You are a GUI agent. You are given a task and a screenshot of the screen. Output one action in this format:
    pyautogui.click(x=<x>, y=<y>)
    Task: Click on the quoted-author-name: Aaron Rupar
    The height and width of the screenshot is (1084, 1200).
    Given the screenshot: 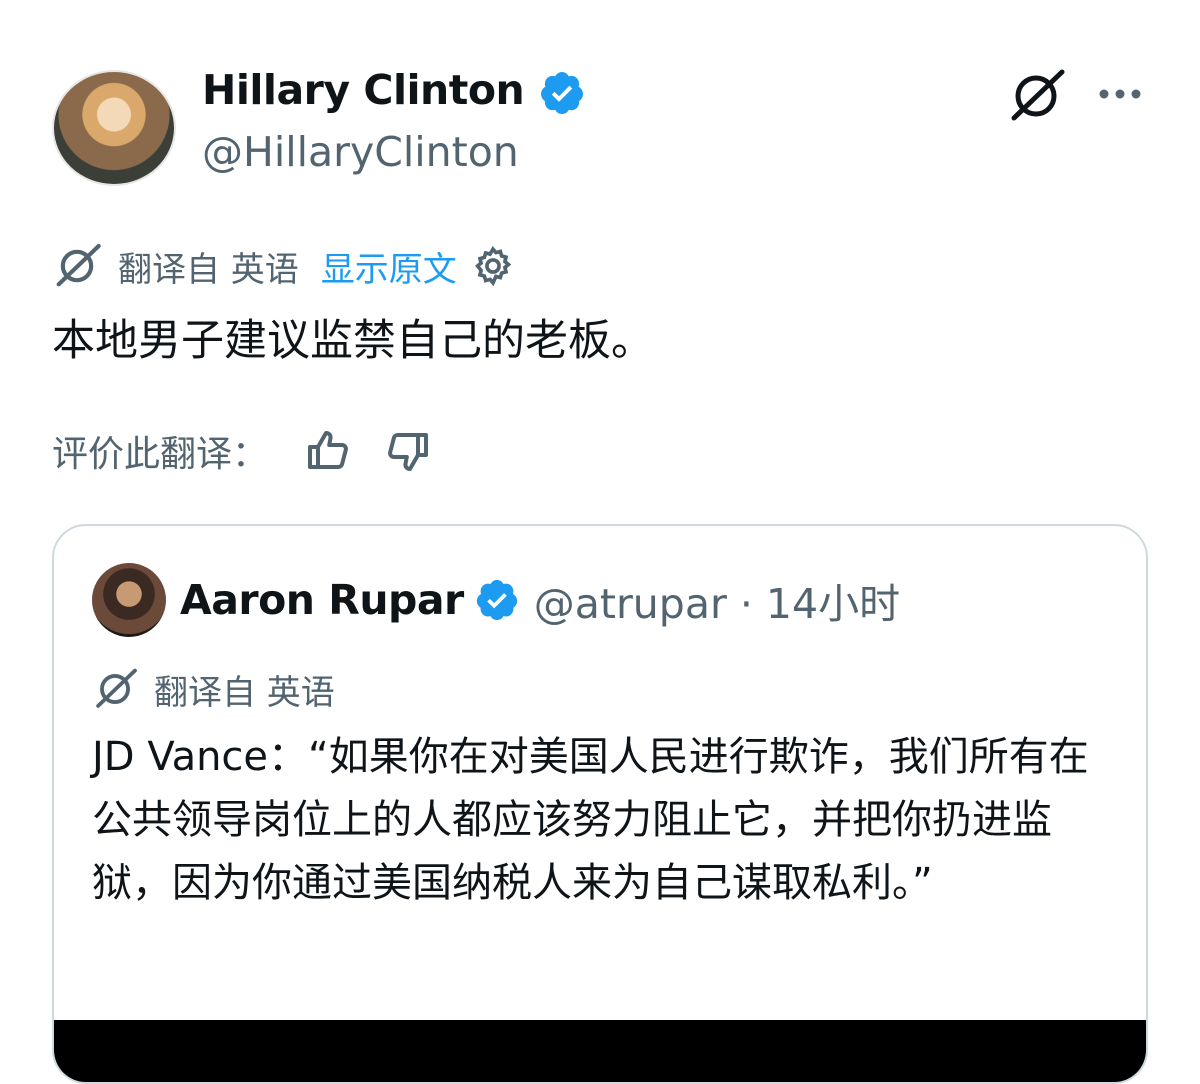 What is the action you would take?
    pyautogui.click(x=322, y=600)
    